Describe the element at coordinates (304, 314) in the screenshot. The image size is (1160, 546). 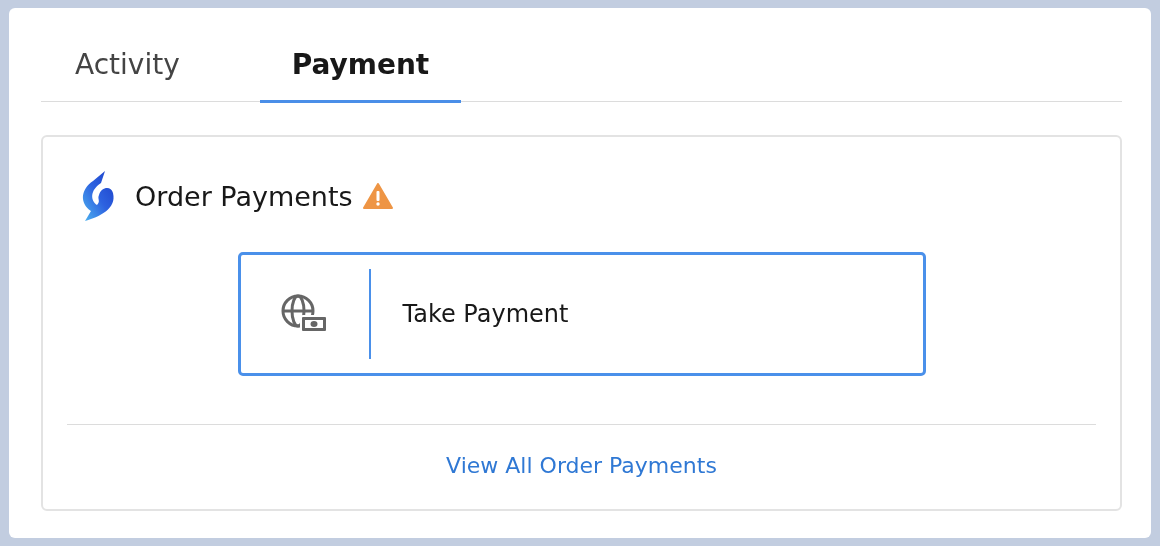
I see `globe-money-icon` at that location.